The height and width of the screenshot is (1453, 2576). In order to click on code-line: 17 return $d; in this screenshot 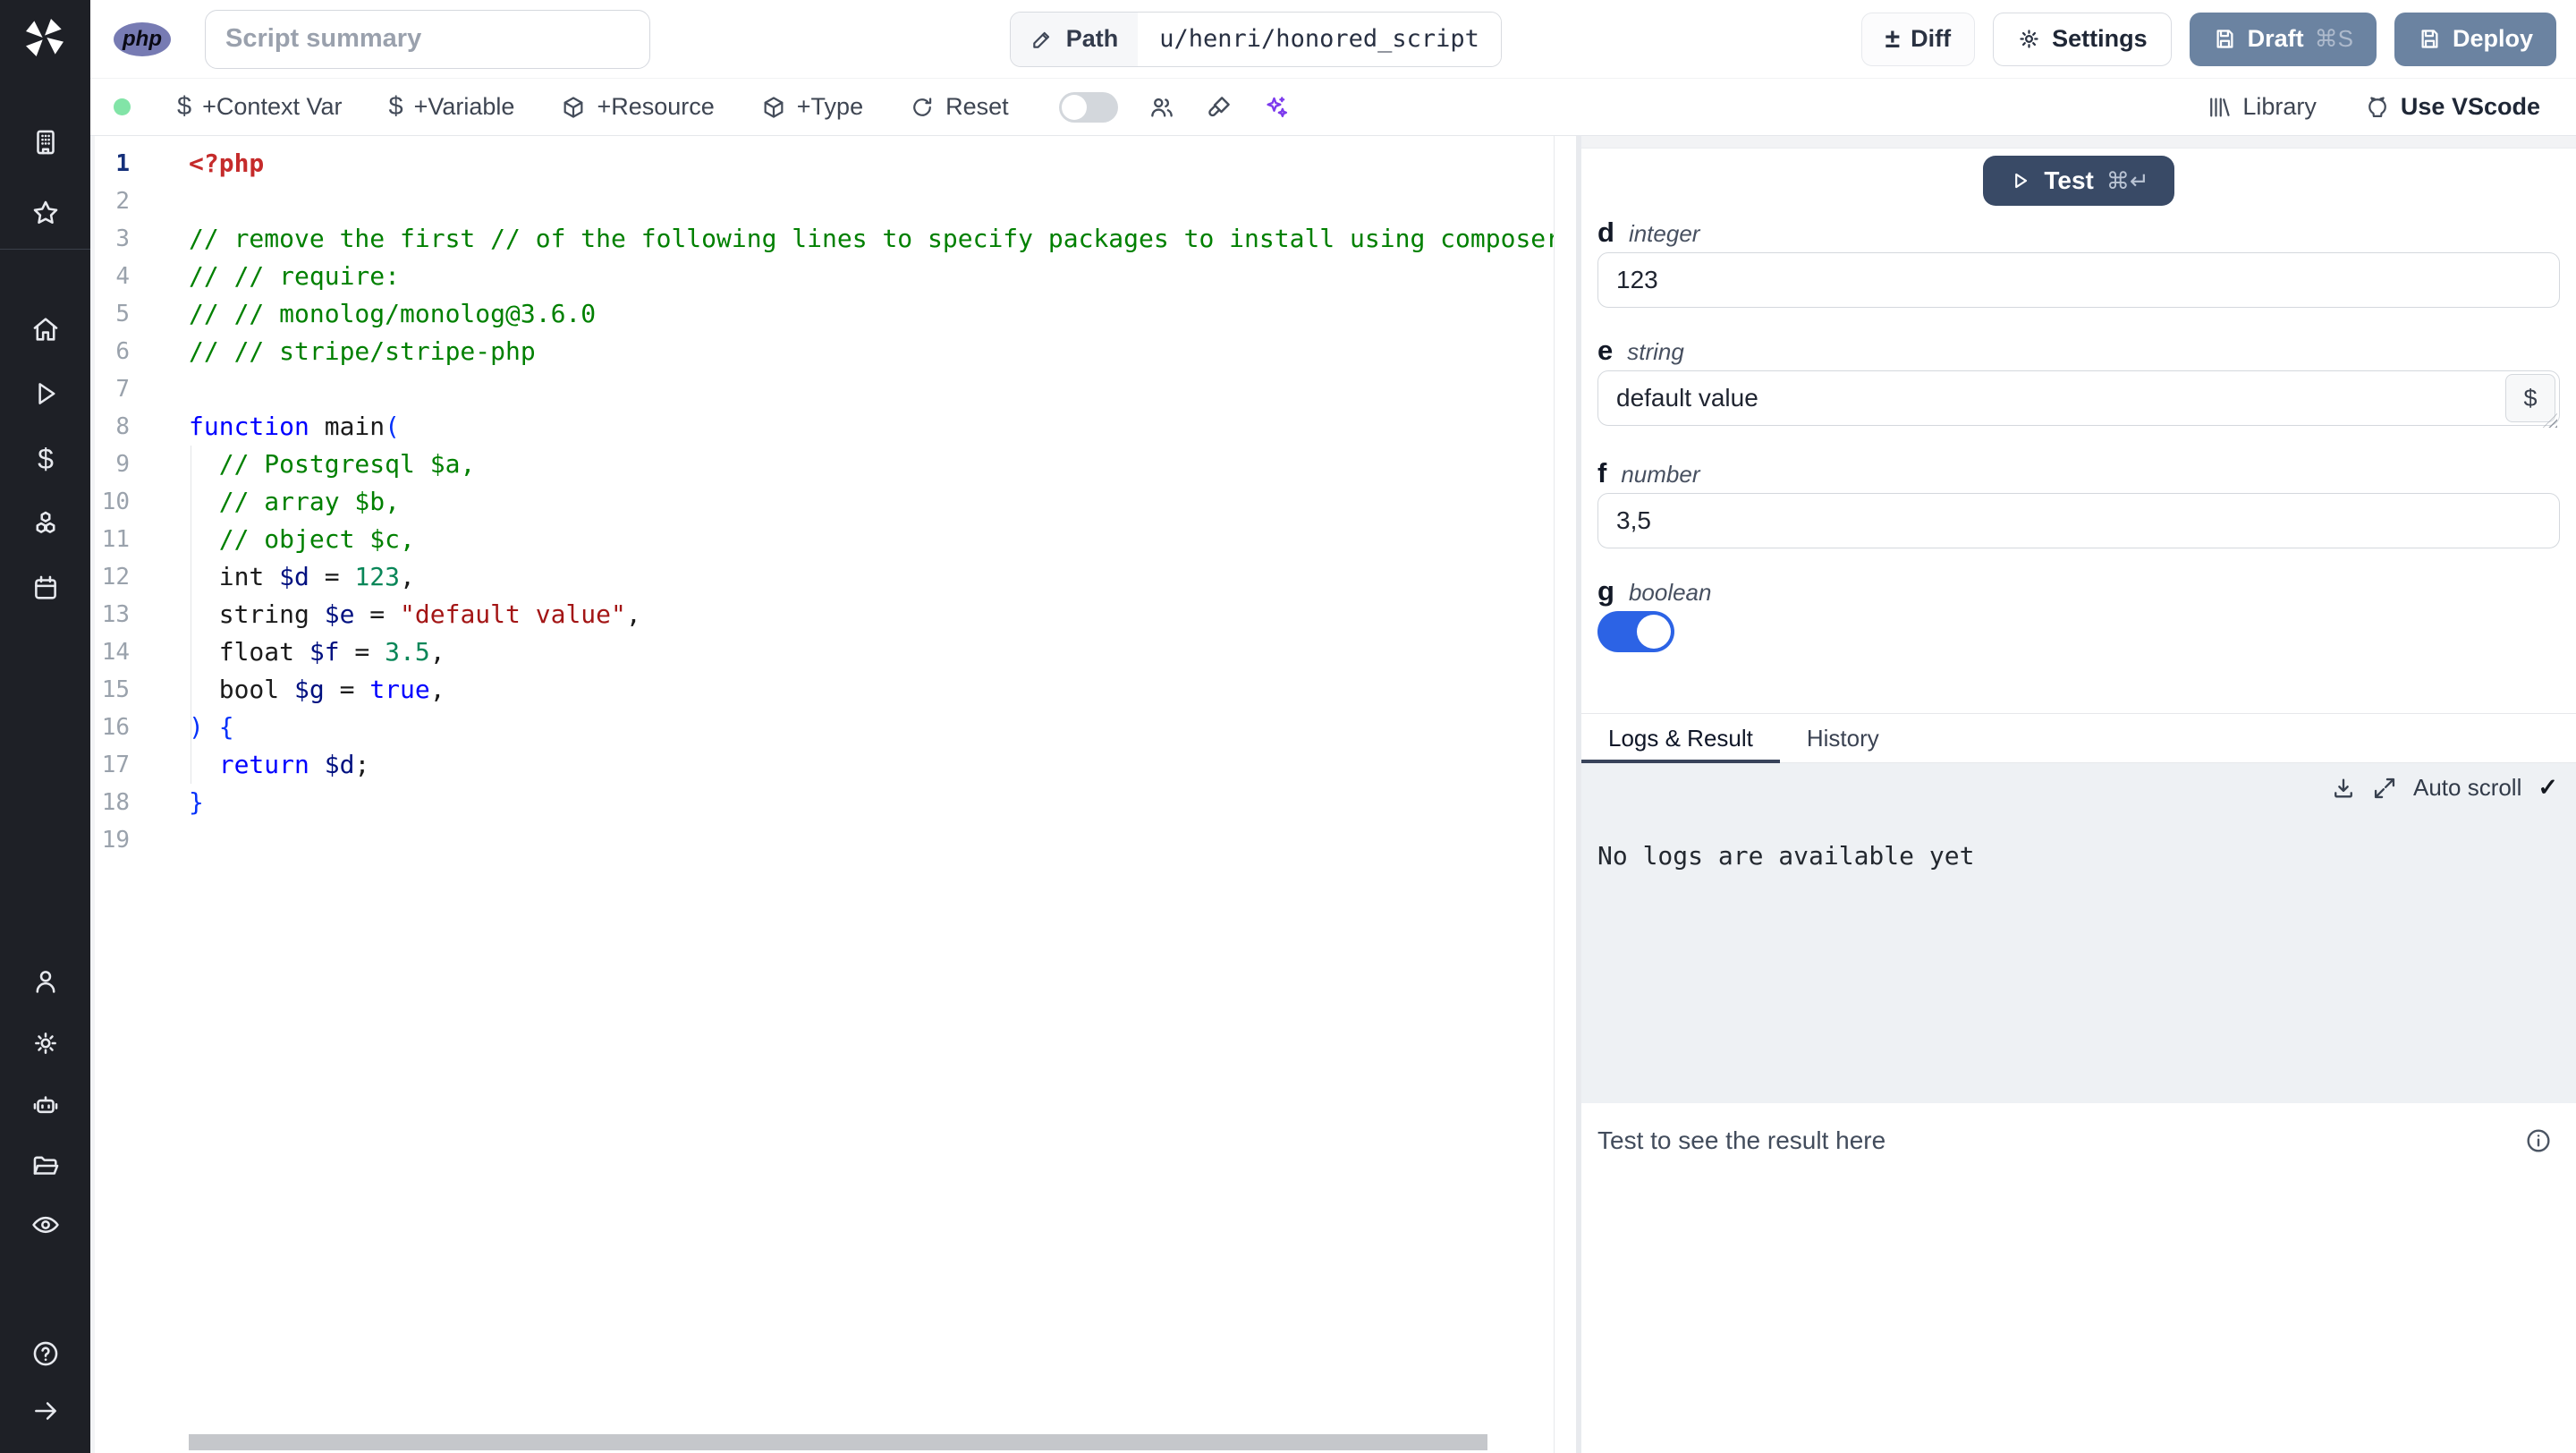, I will do `click(822, 765)`.